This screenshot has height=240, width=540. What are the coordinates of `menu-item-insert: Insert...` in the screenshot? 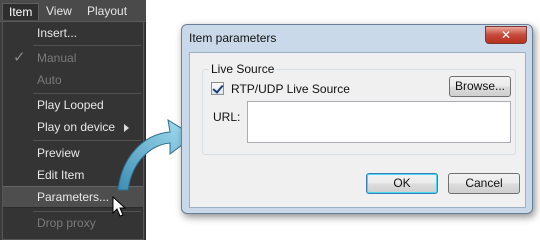 It's located at (73, 33).